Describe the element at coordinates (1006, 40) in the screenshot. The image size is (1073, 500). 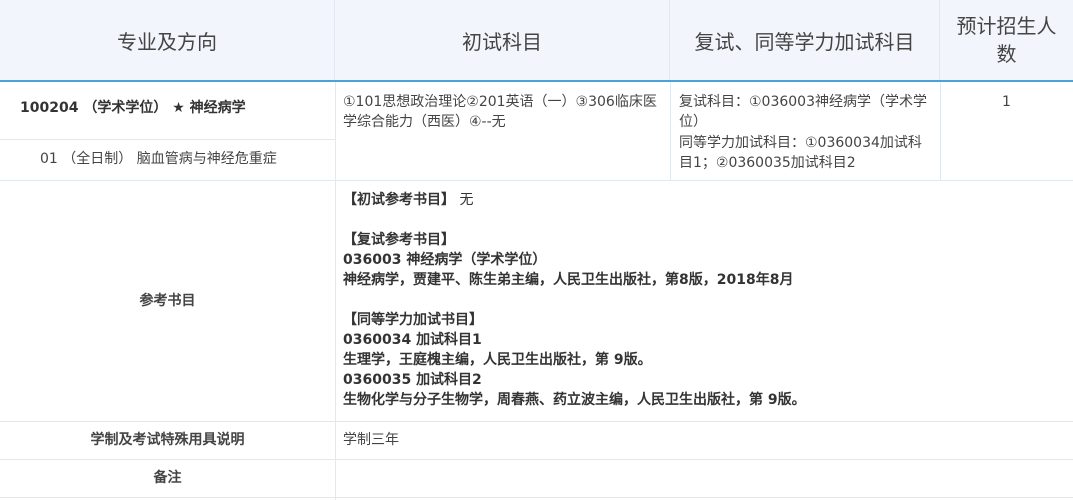
I see `header-enrollment: 预计招生人 数` at that location.